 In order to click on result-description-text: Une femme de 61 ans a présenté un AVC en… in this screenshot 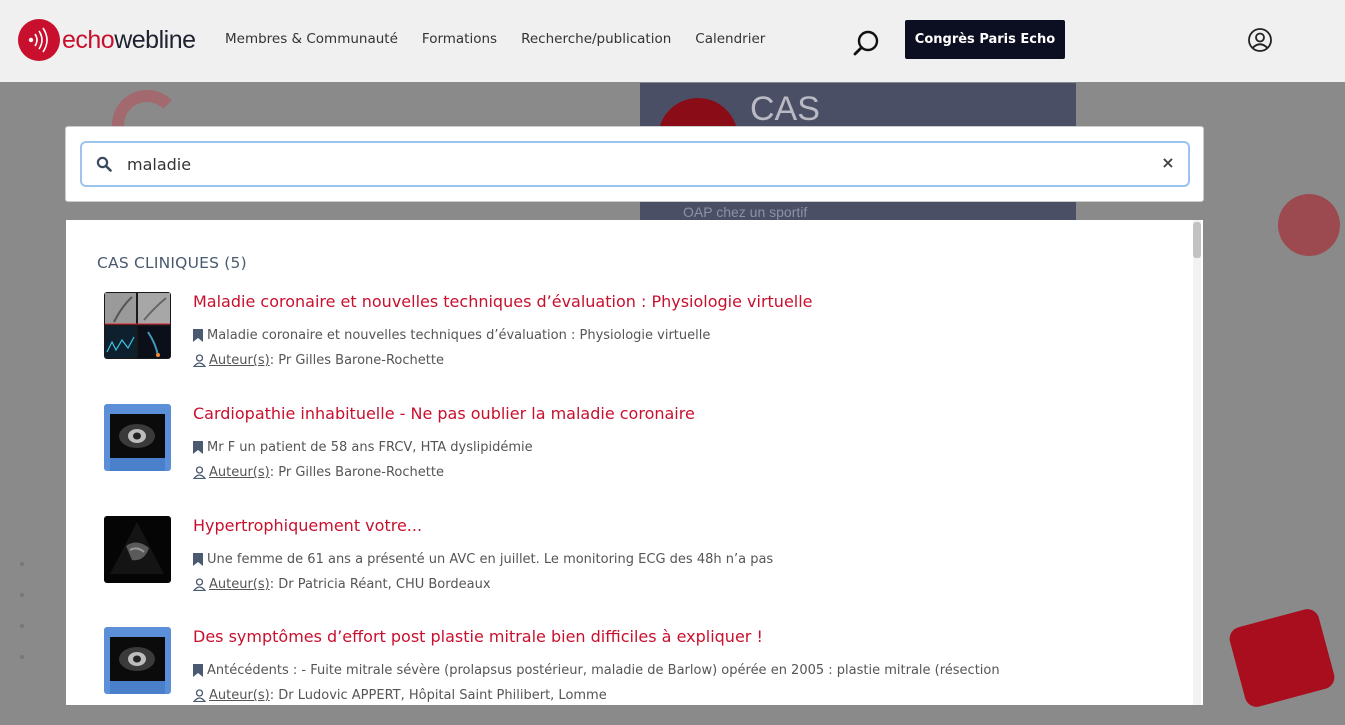, I will do `click(490, 559)`.